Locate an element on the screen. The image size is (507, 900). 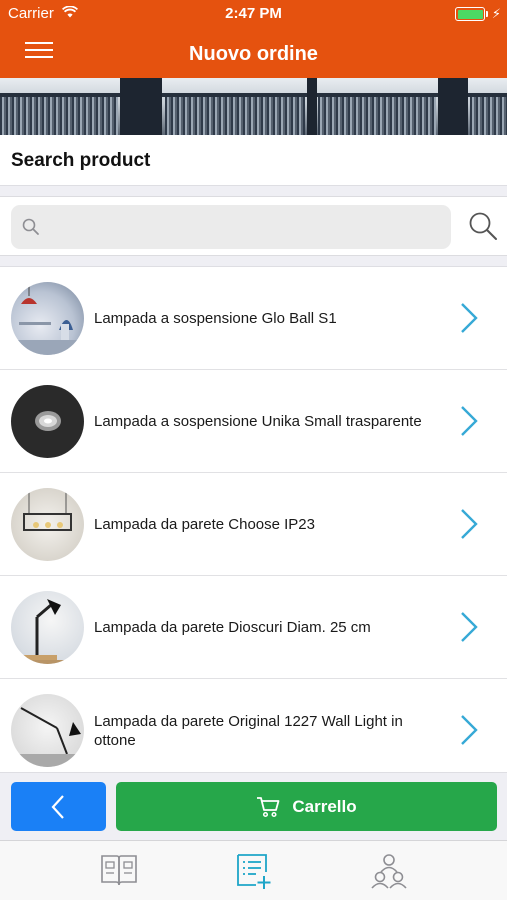
list-item: Lampada da parete Choose IP23 is located at coordinates (253, 524).